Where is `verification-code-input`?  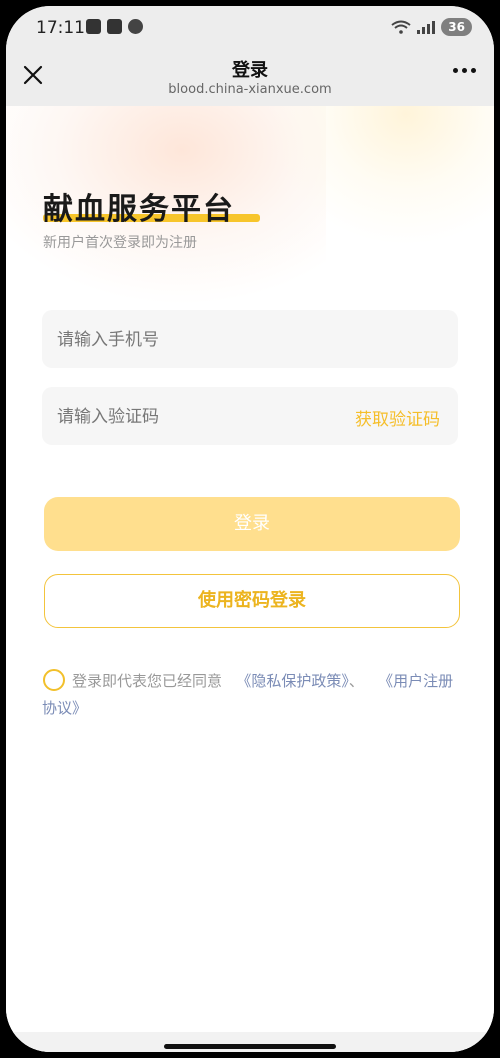 verification-code-input is located at coordinates (192, 417).